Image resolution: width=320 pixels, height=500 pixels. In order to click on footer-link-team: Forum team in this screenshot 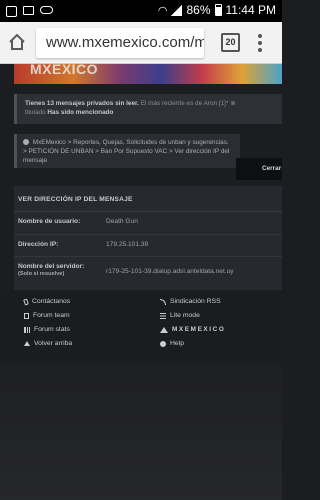, I will do `click(47, 315)`.